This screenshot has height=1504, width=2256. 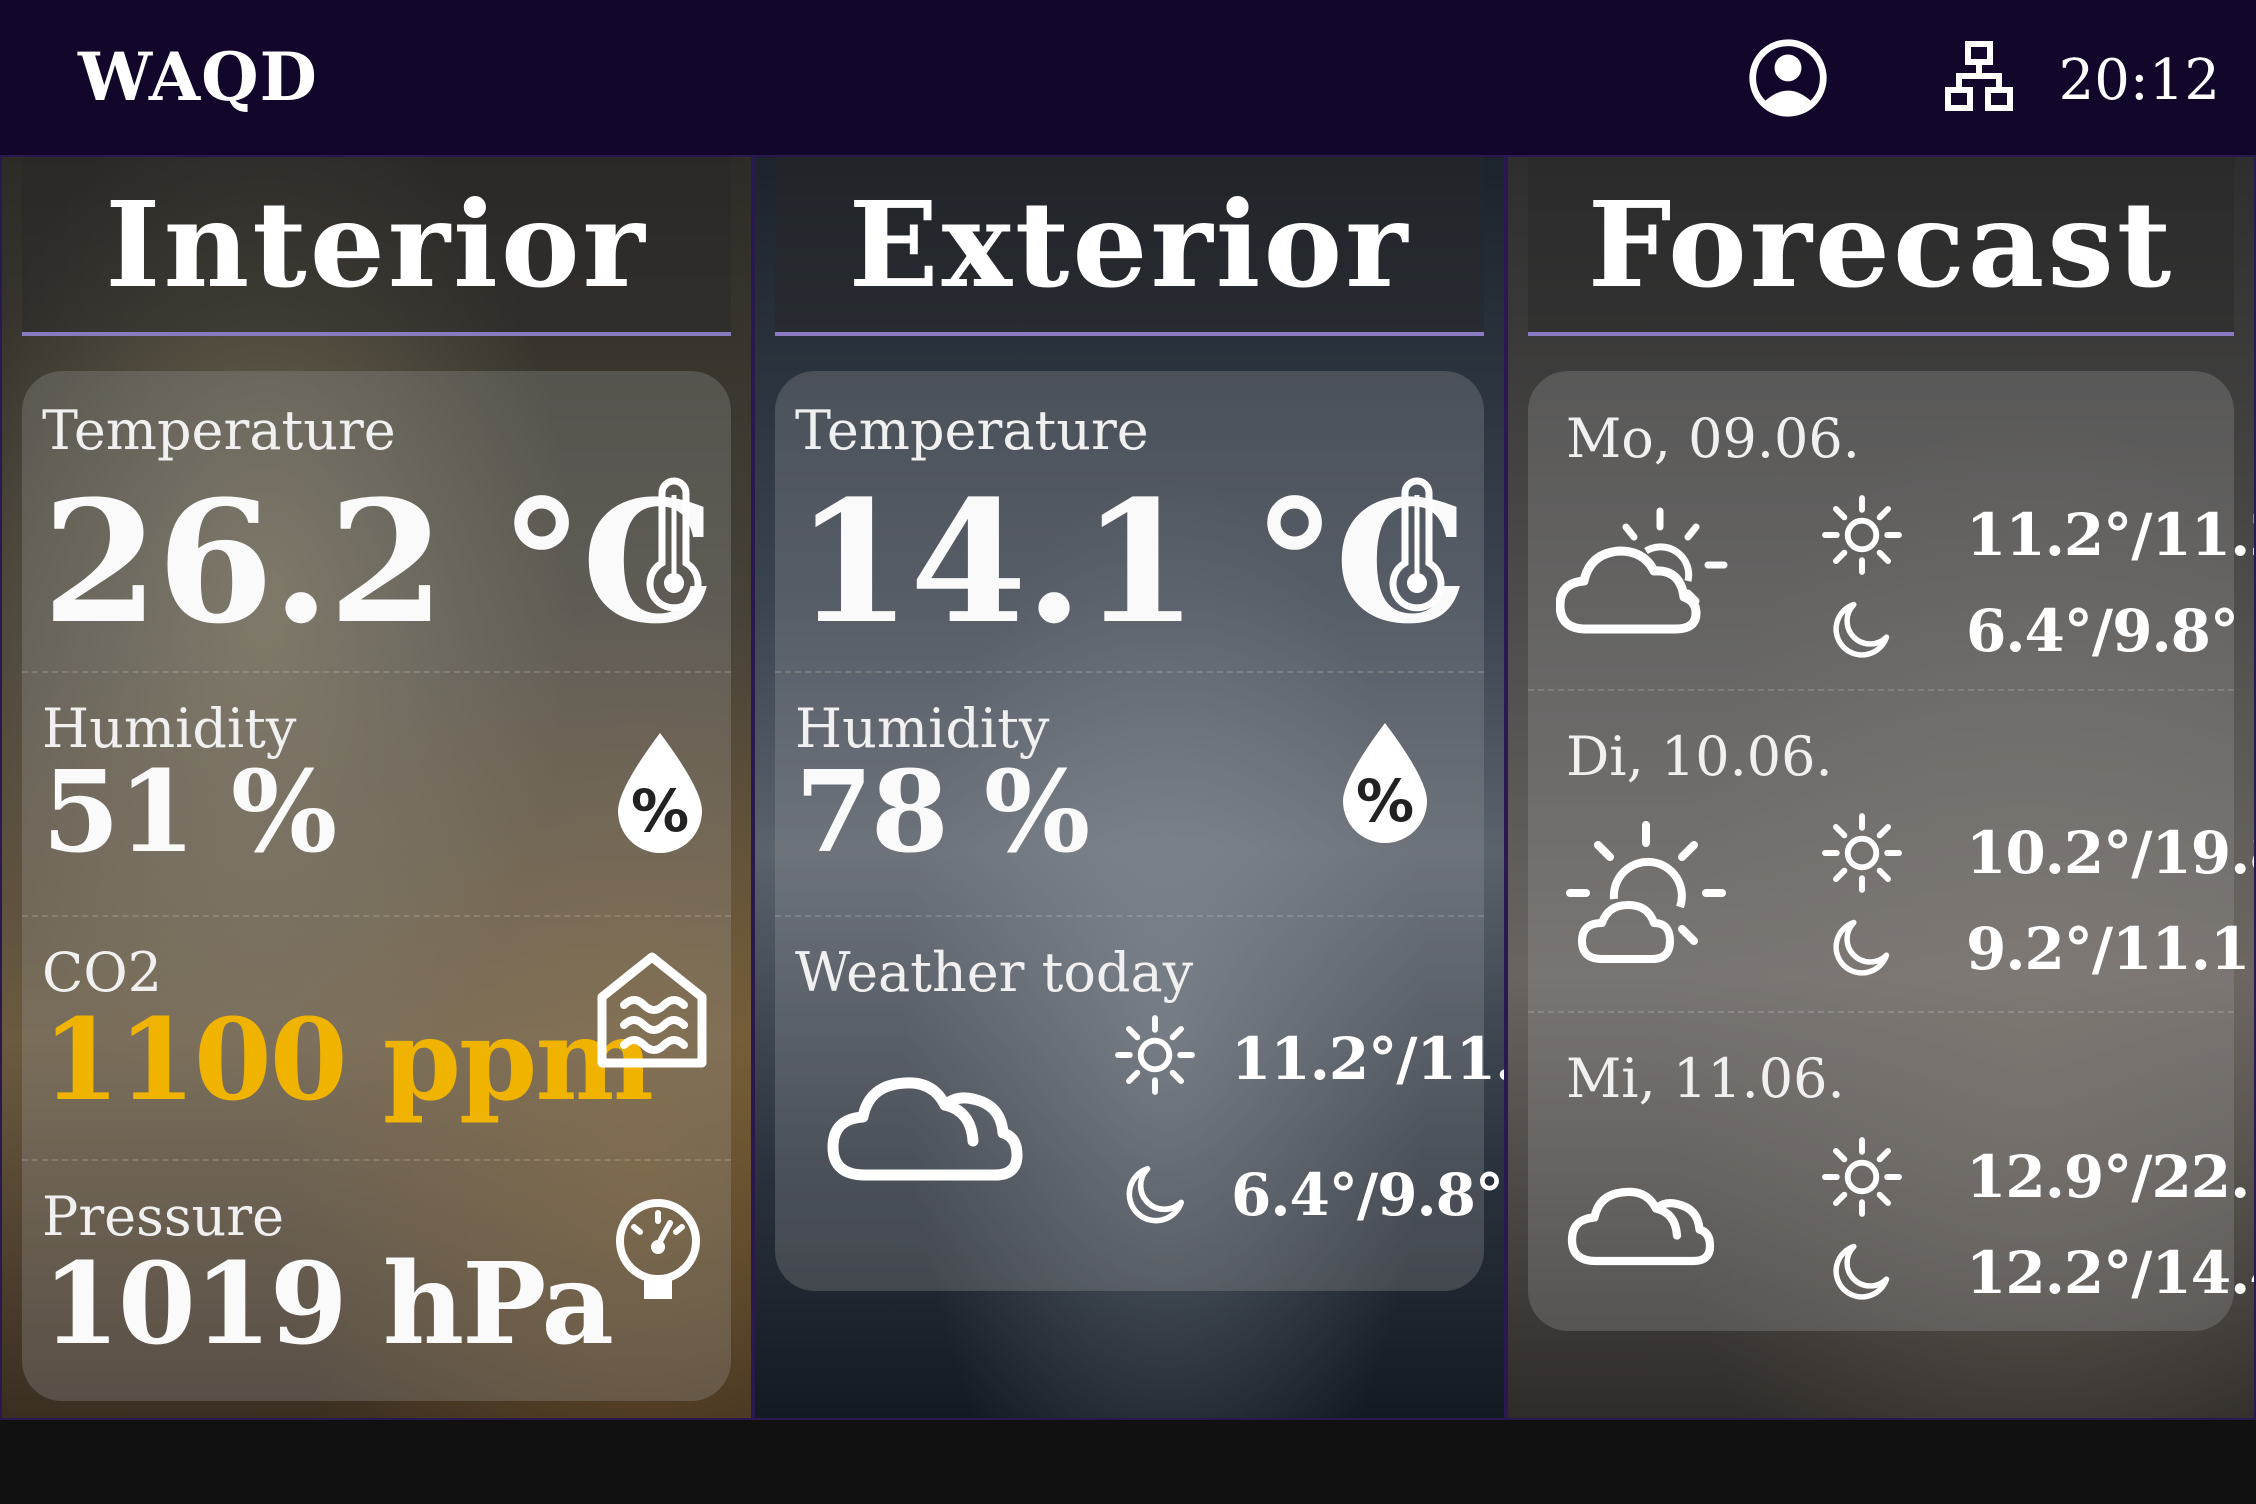 What do you see at coordinates (2110, 1273) in the screenshot?
I see `forecast-night-temp: 12.2°/14.4°` at bounding box center [2110, 1273].